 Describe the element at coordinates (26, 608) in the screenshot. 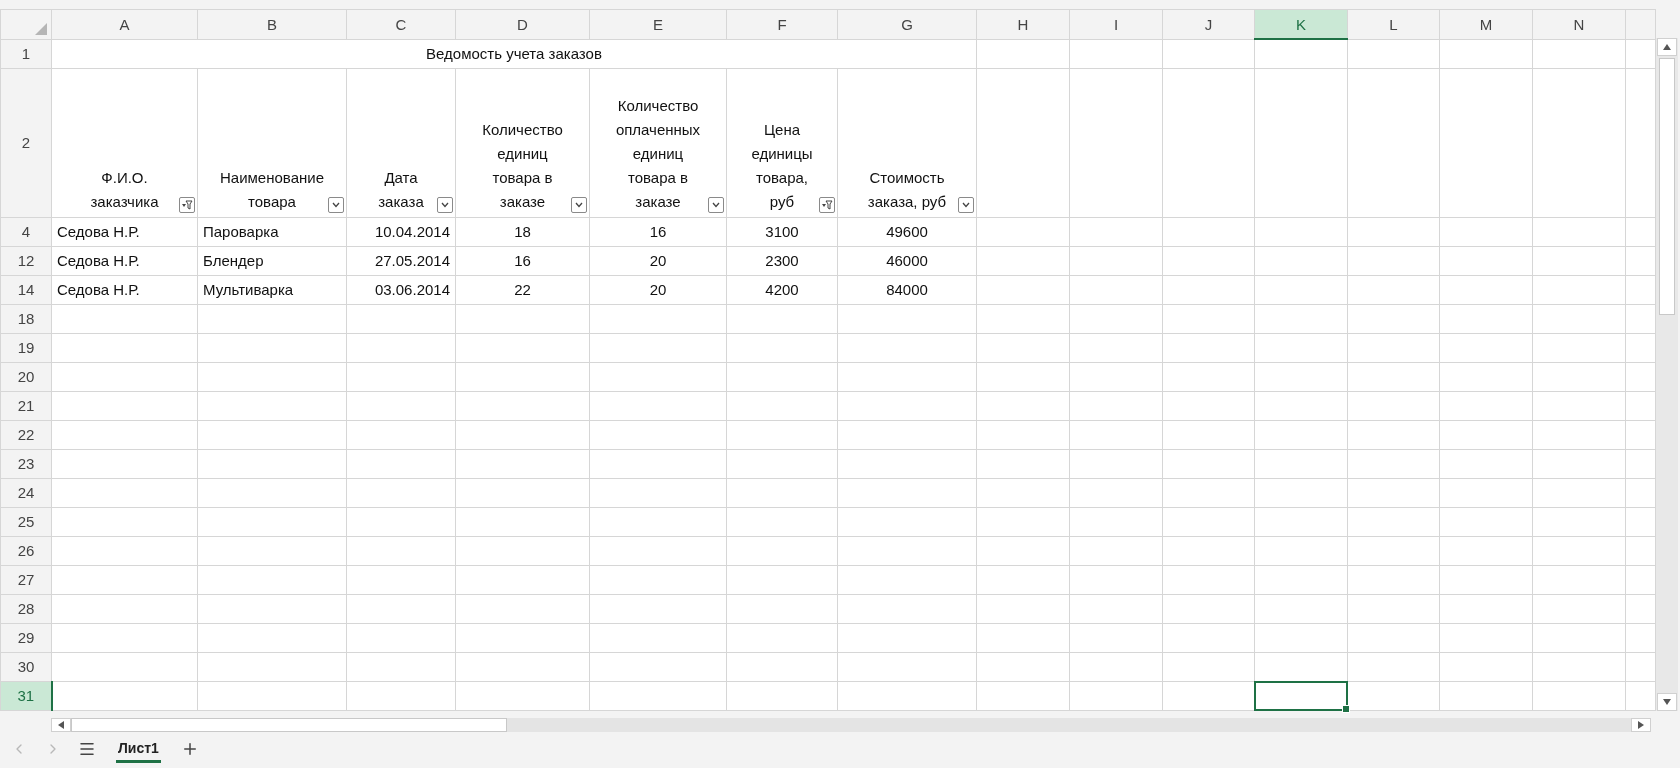

I see `row-header: 28` at that location.